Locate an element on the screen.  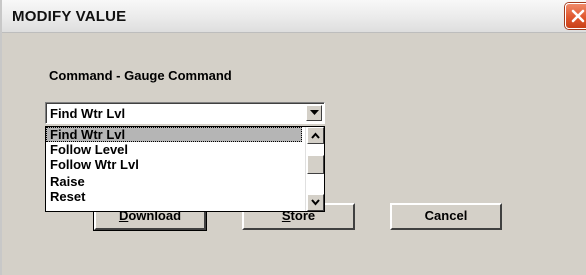
combobox-value: Find Wtr Lvl is located at coordinates (88, 113).